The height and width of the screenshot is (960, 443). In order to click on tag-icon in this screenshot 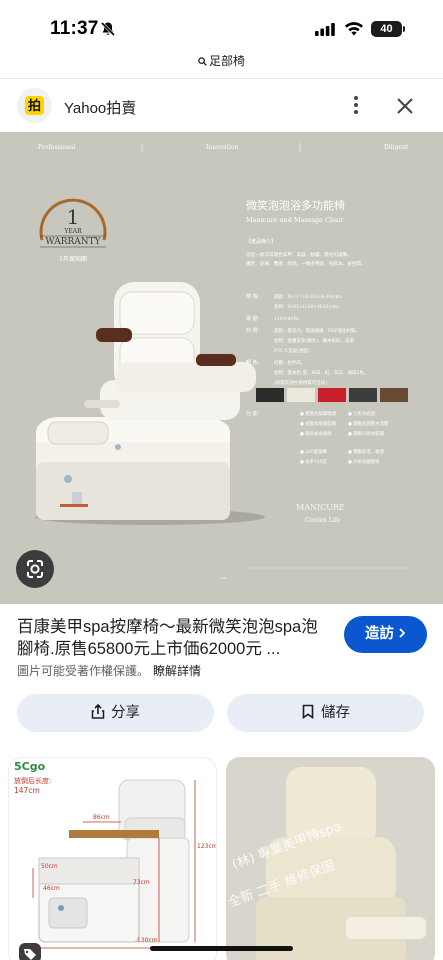, I will do `click(30, 951)`.